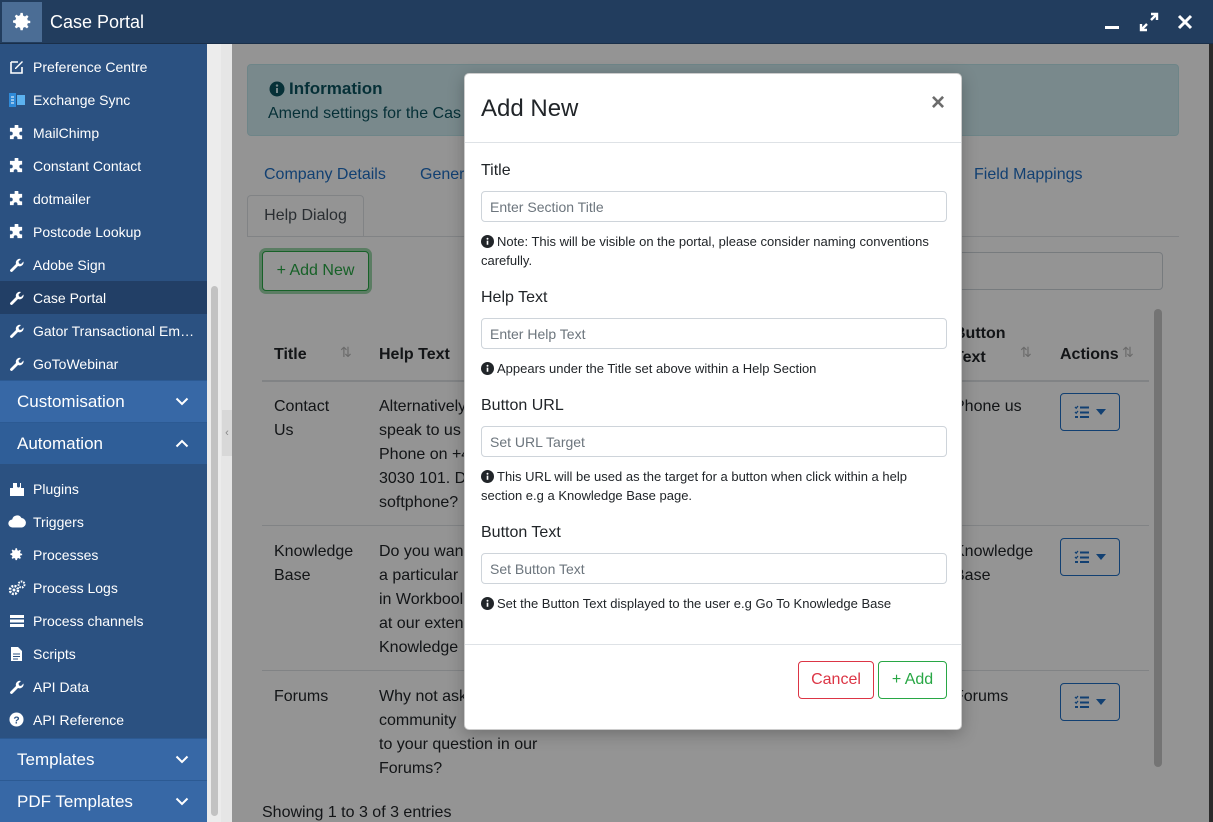 This screenshot has width=1213, height=822. I want to click on button-url-input, so click(714, 441).